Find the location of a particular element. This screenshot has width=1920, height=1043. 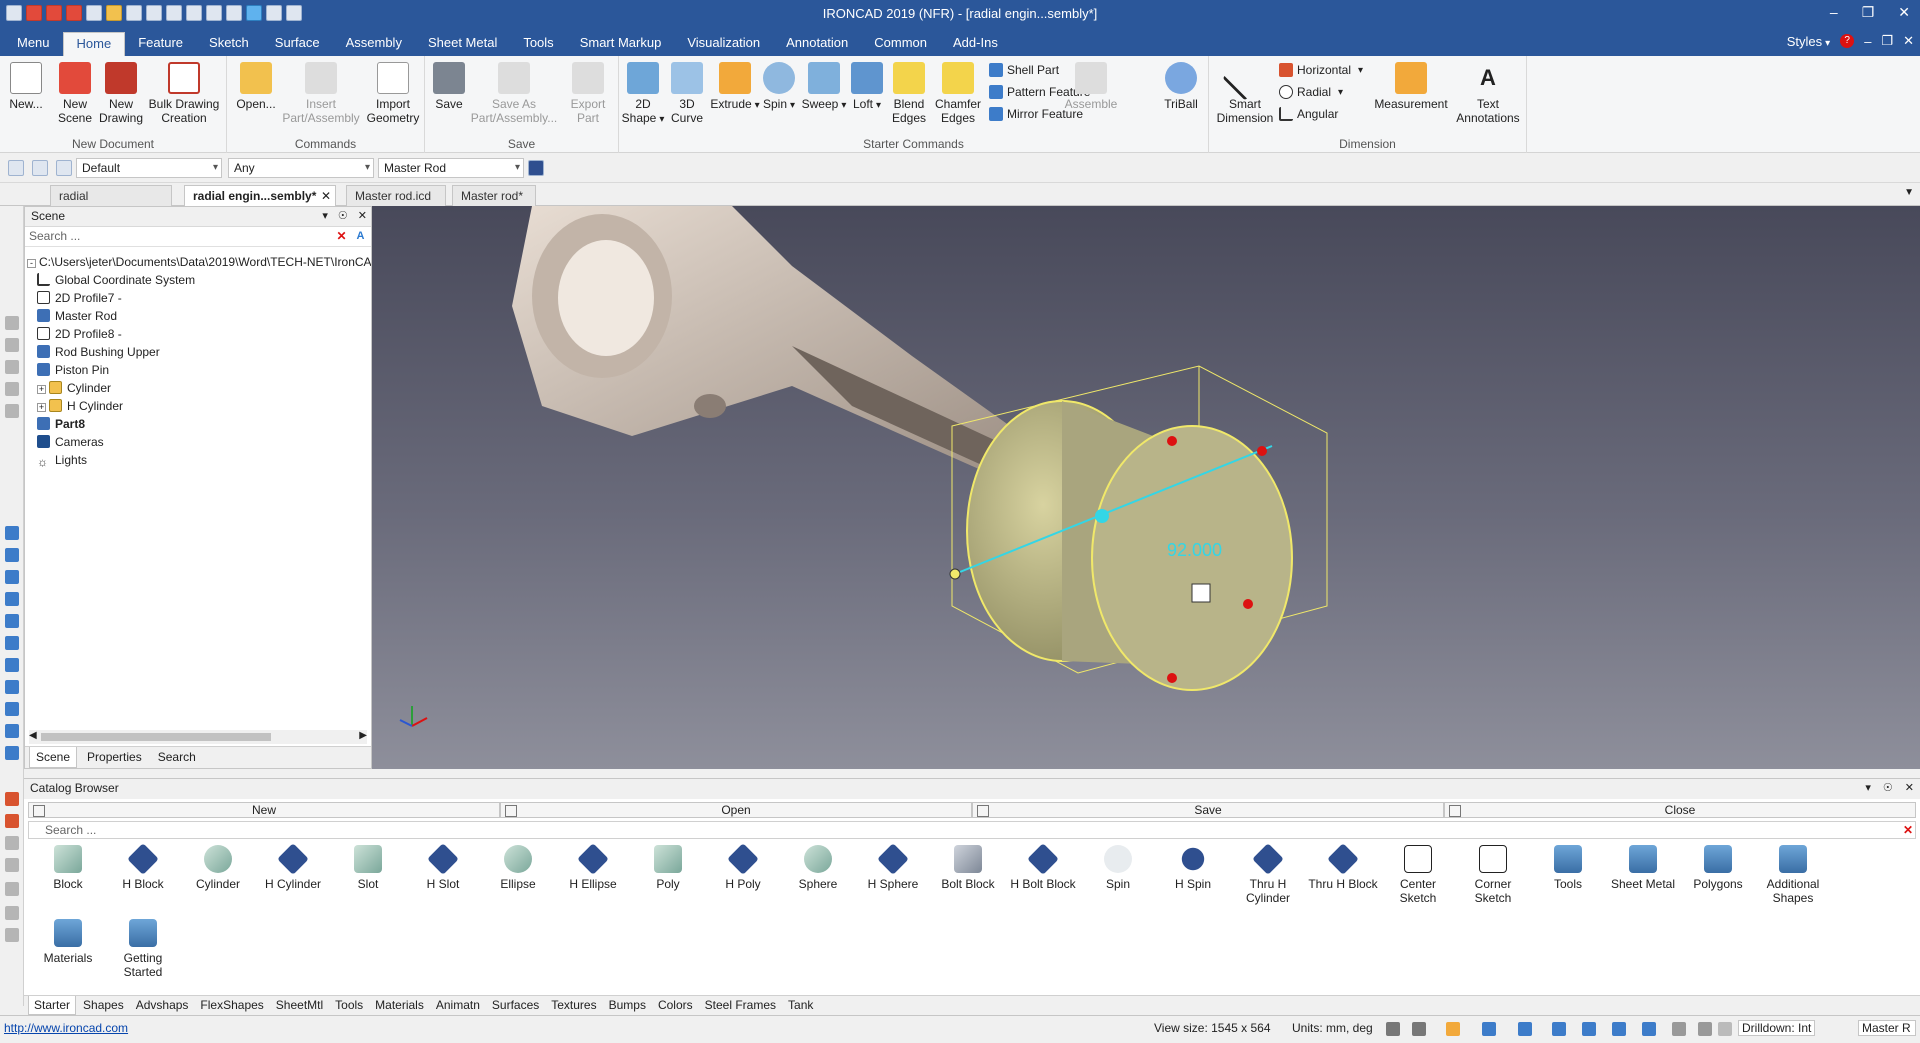

view-orientation-icon is located at coordinates (1489, 1029).